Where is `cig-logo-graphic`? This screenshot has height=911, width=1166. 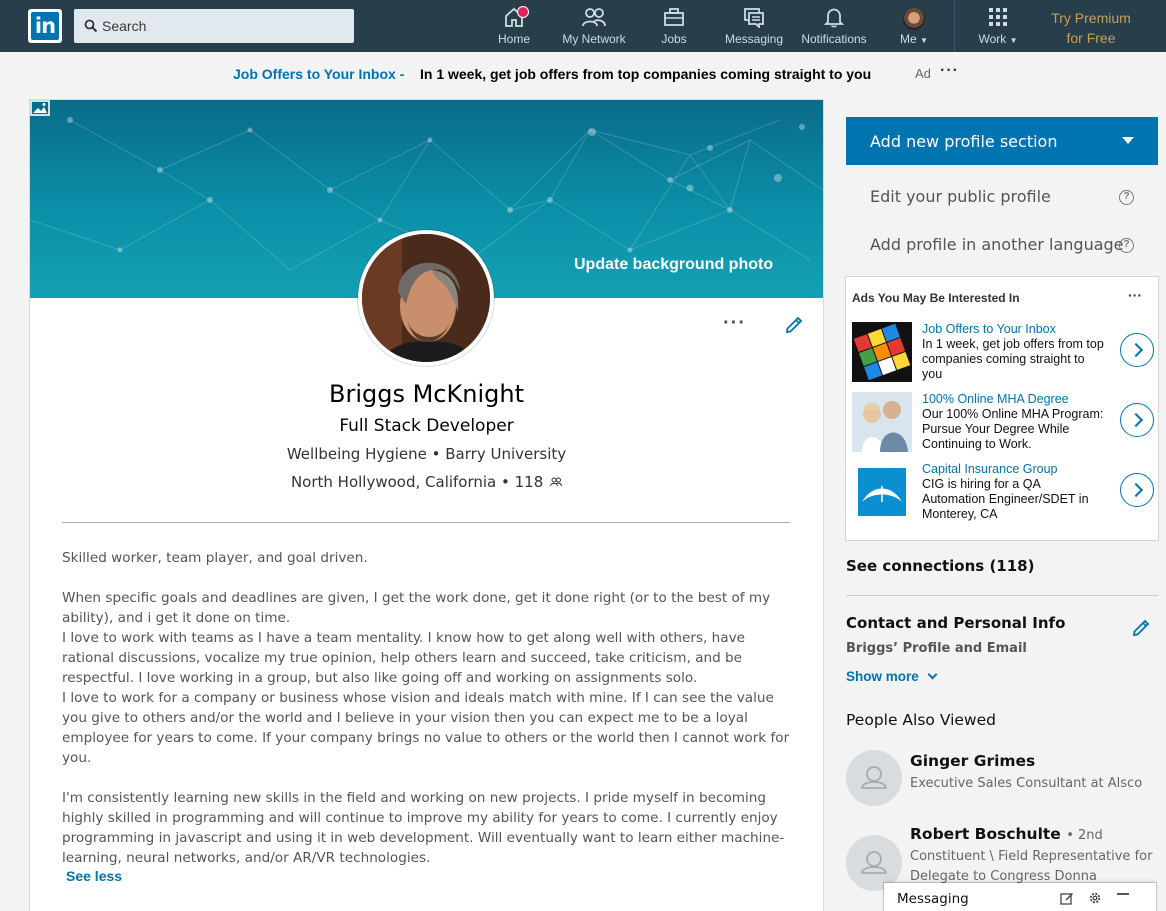 cig-logo-graphic is located at coordinates (882, 492).